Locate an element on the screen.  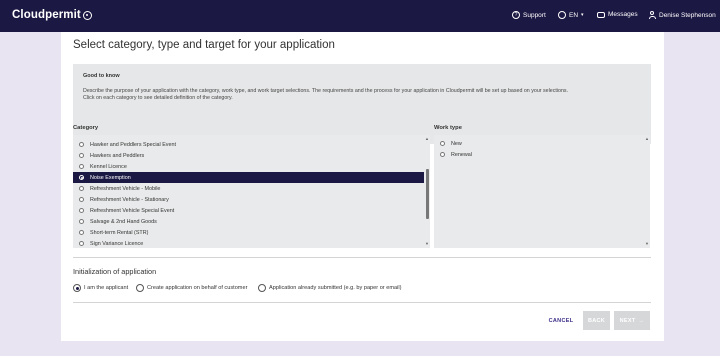
section-divider is located at coordinates (362, 257).